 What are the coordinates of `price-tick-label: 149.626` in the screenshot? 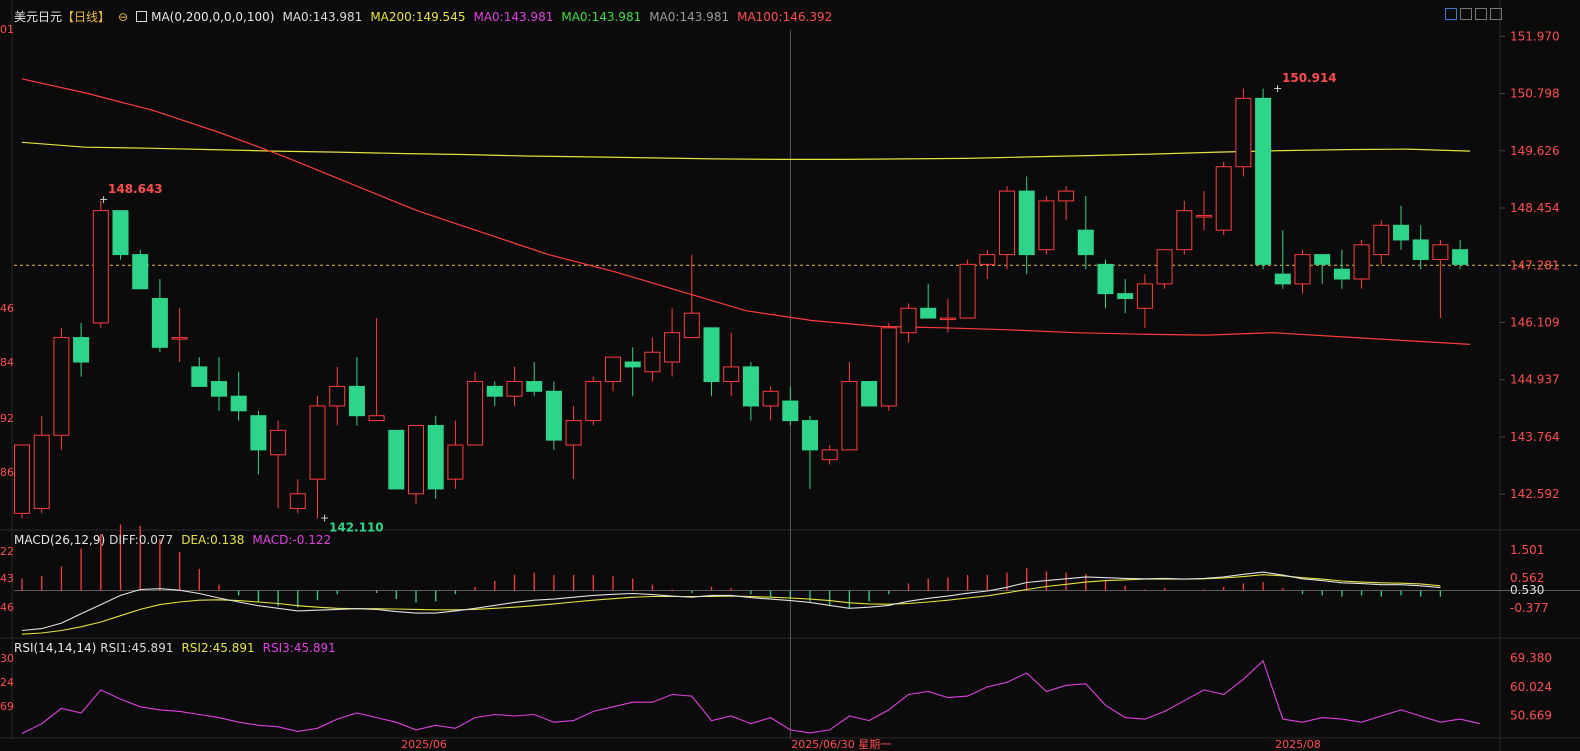 It's located at (1535, 151).